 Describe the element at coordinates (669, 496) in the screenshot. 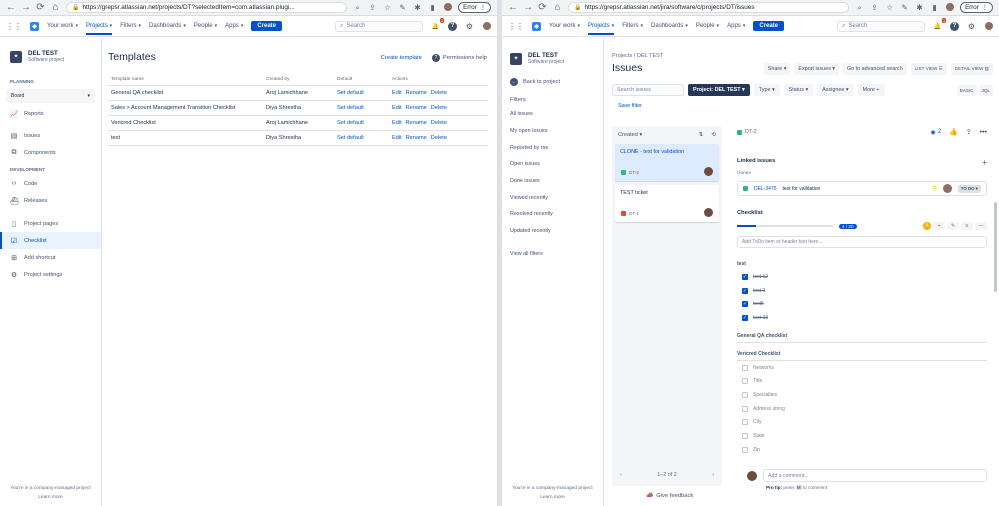

I see `give-feedback-link: 📣 Give feedback` at that location.